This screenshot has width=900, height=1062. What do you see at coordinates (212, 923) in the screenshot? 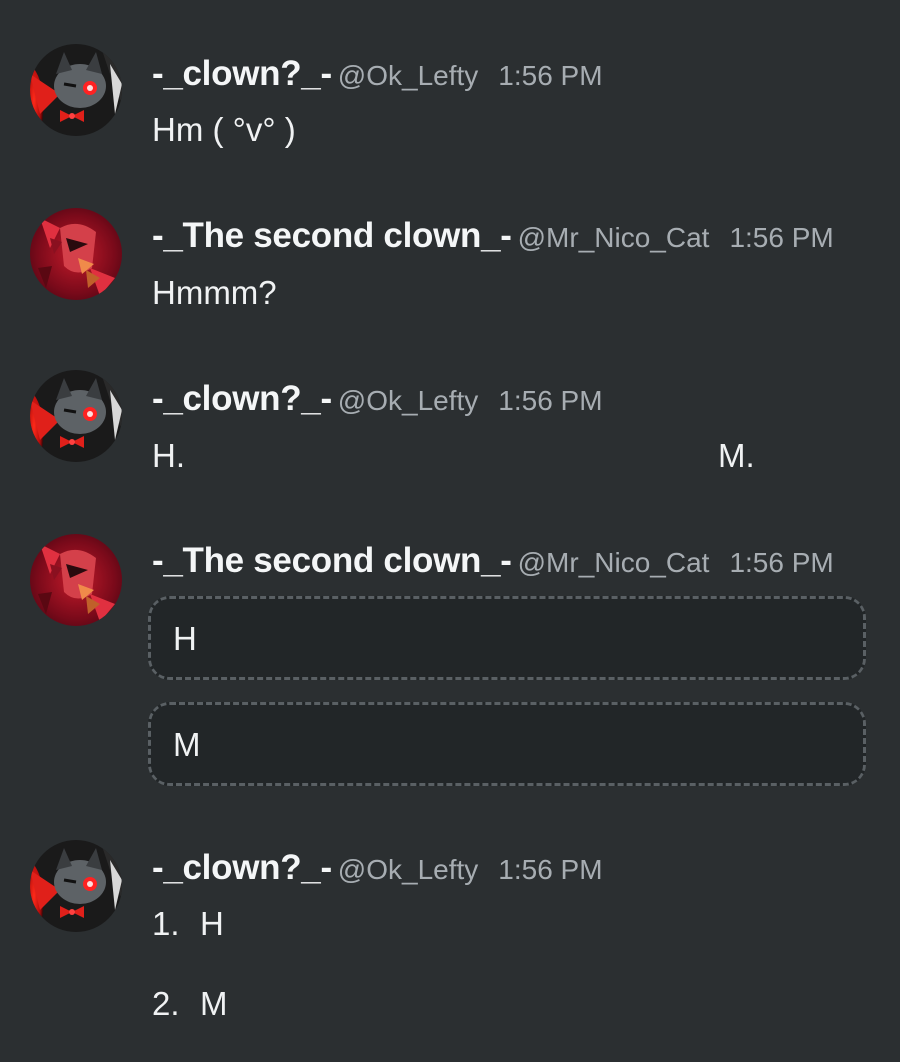
I see `list-text: H` at bounding box center [212, 923].